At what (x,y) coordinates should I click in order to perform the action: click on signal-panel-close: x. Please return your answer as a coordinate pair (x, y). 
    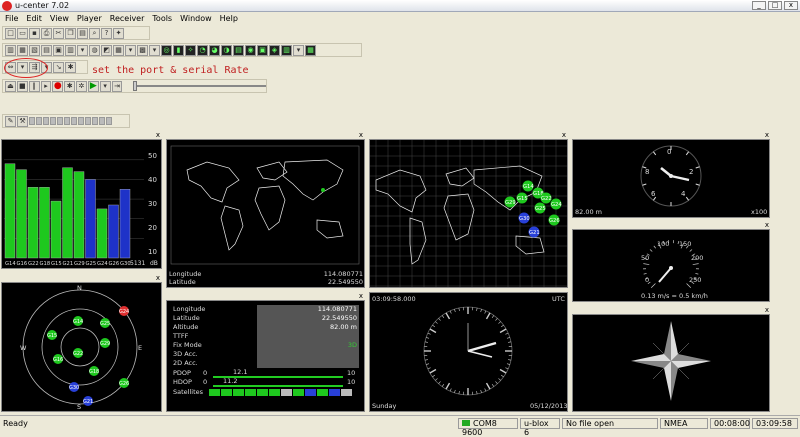
    Looking at the image, I should click on (81, 135).